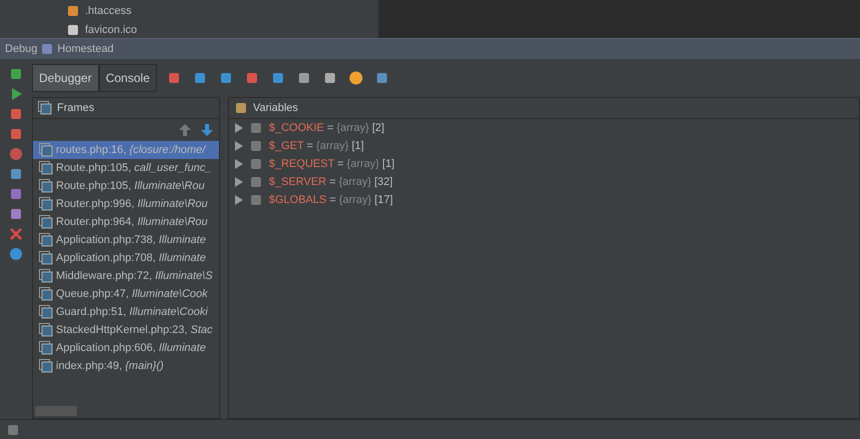 This screenshot has width=860, height=439. I want to click on debug-label: Debug, so click(21, 49).